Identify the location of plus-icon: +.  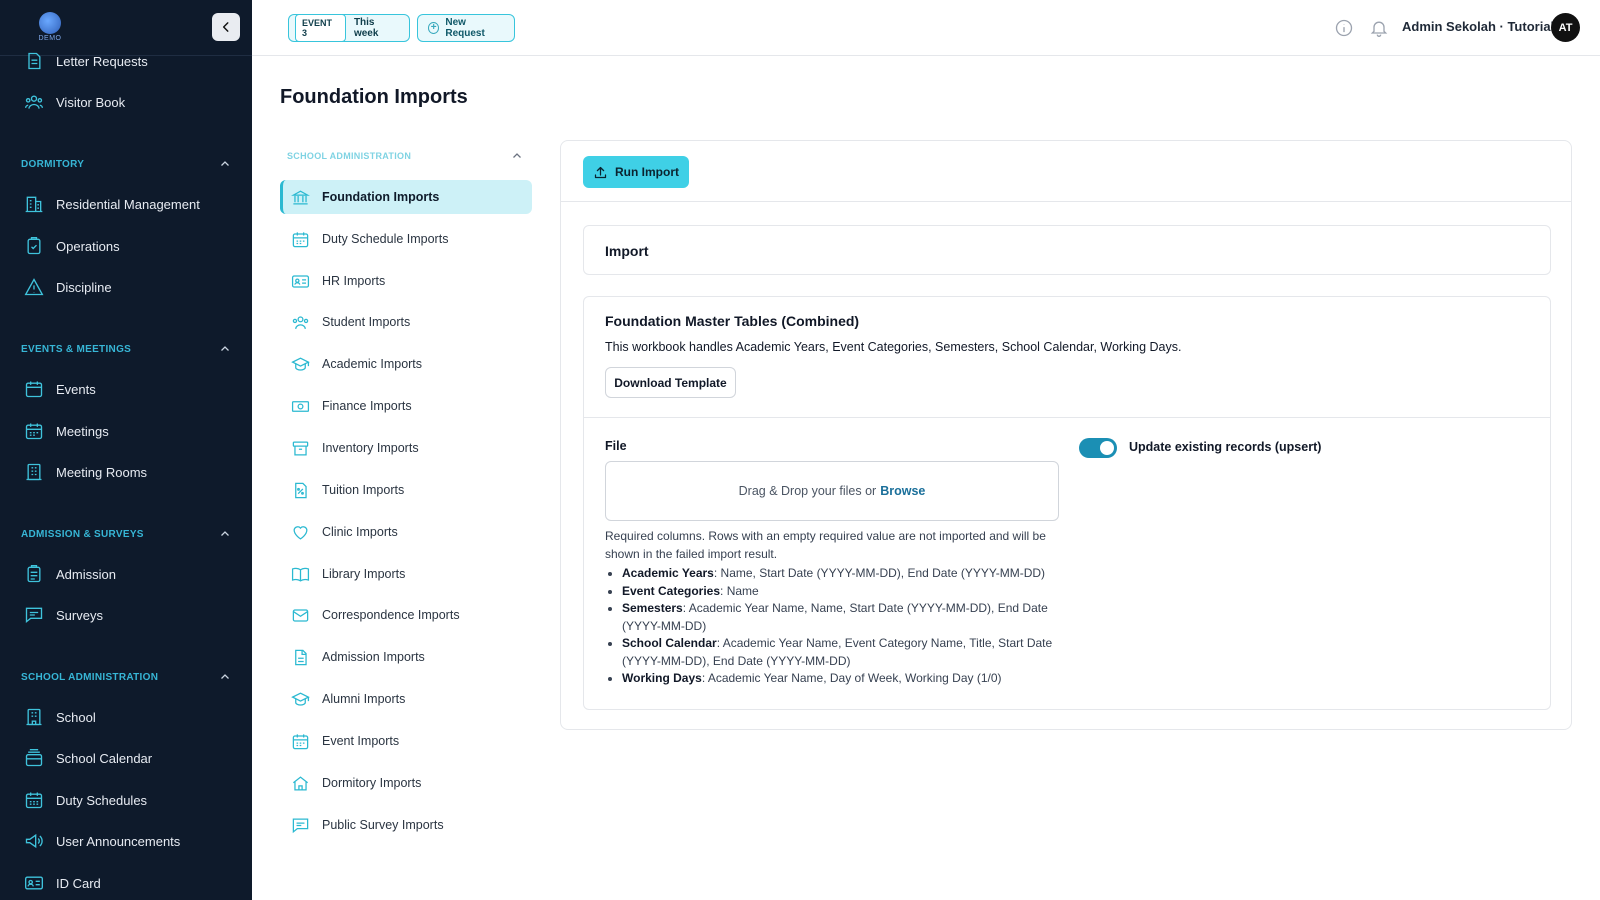
(434, 28).